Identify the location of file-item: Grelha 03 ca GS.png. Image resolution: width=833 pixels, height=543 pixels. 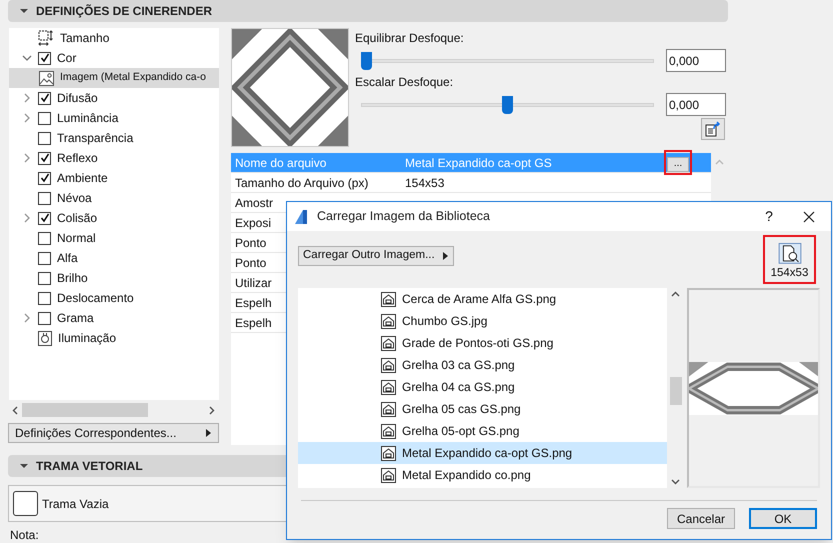
(482, 365).